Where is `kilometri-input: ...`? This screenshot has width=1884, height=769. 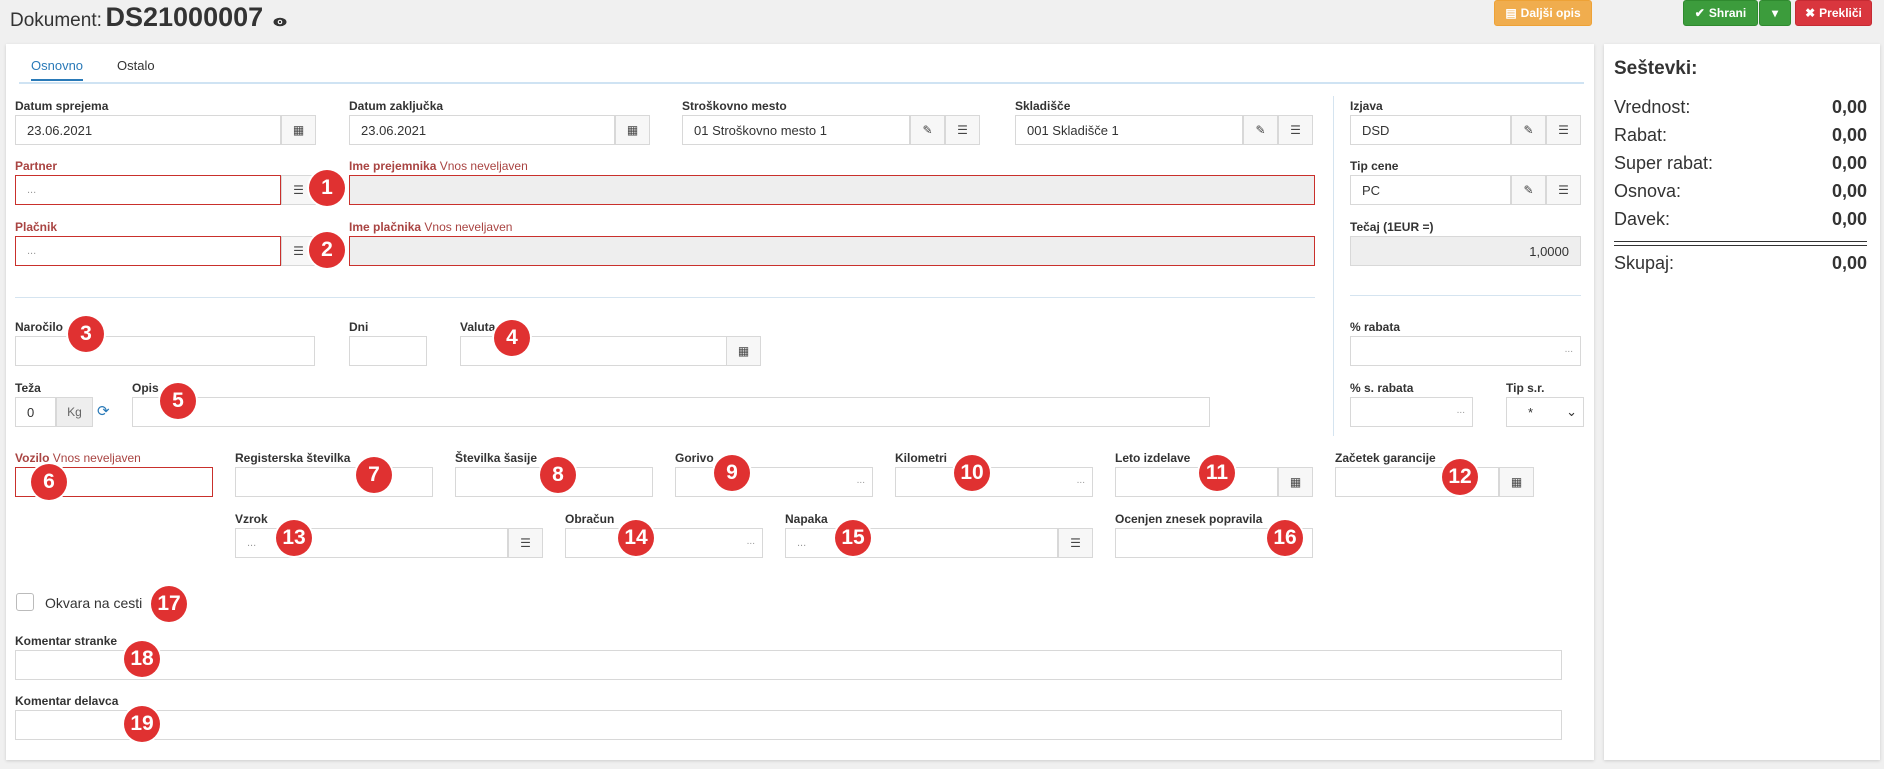
kilometri-input: ... is located at coordinates (994, 482).